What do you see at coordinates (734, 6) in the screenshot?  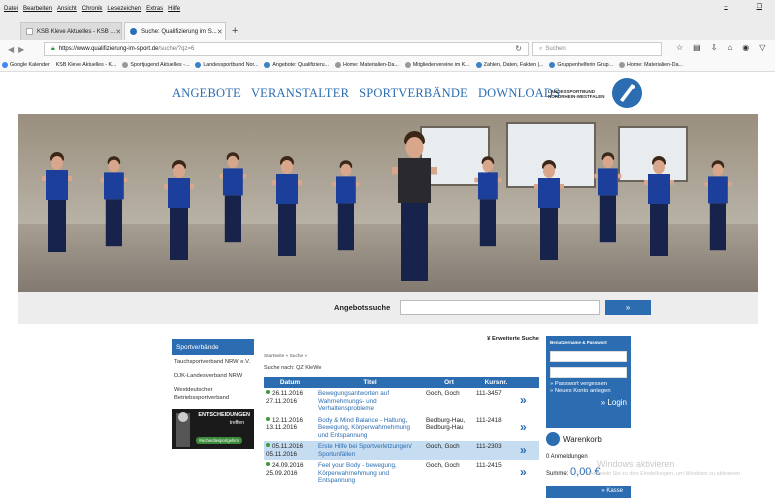 I see `window-controls: – ❐` at bounding box center [734, 6].